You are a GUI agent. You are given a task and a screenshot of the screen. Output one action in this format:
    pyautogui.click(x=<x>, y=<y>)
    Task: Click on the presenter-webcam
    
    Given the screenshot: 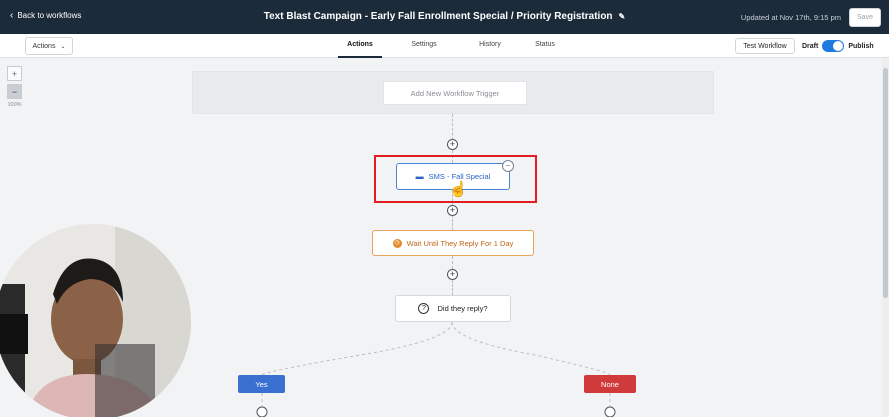 What is the action you would take?
    pyautogui.click(x=95, y=320)
    